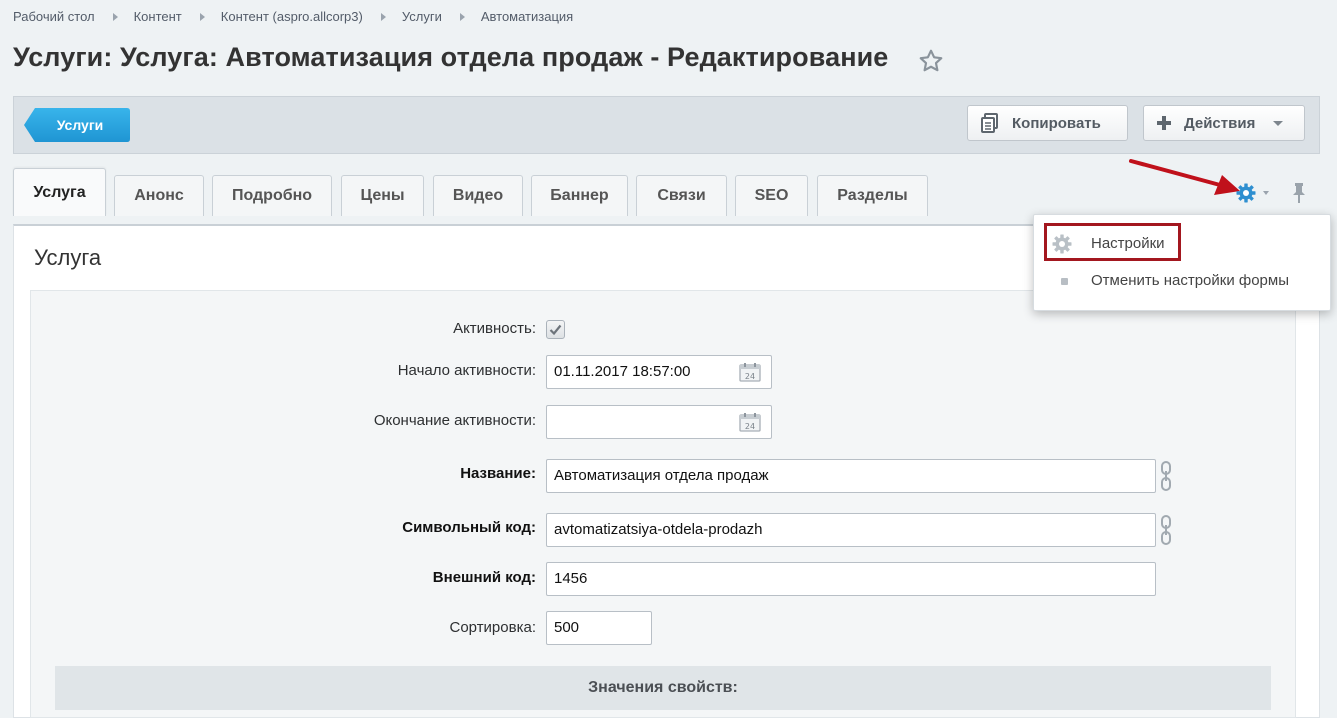  I want to click on external-code-label: Внешний код:, so click(484, 577).